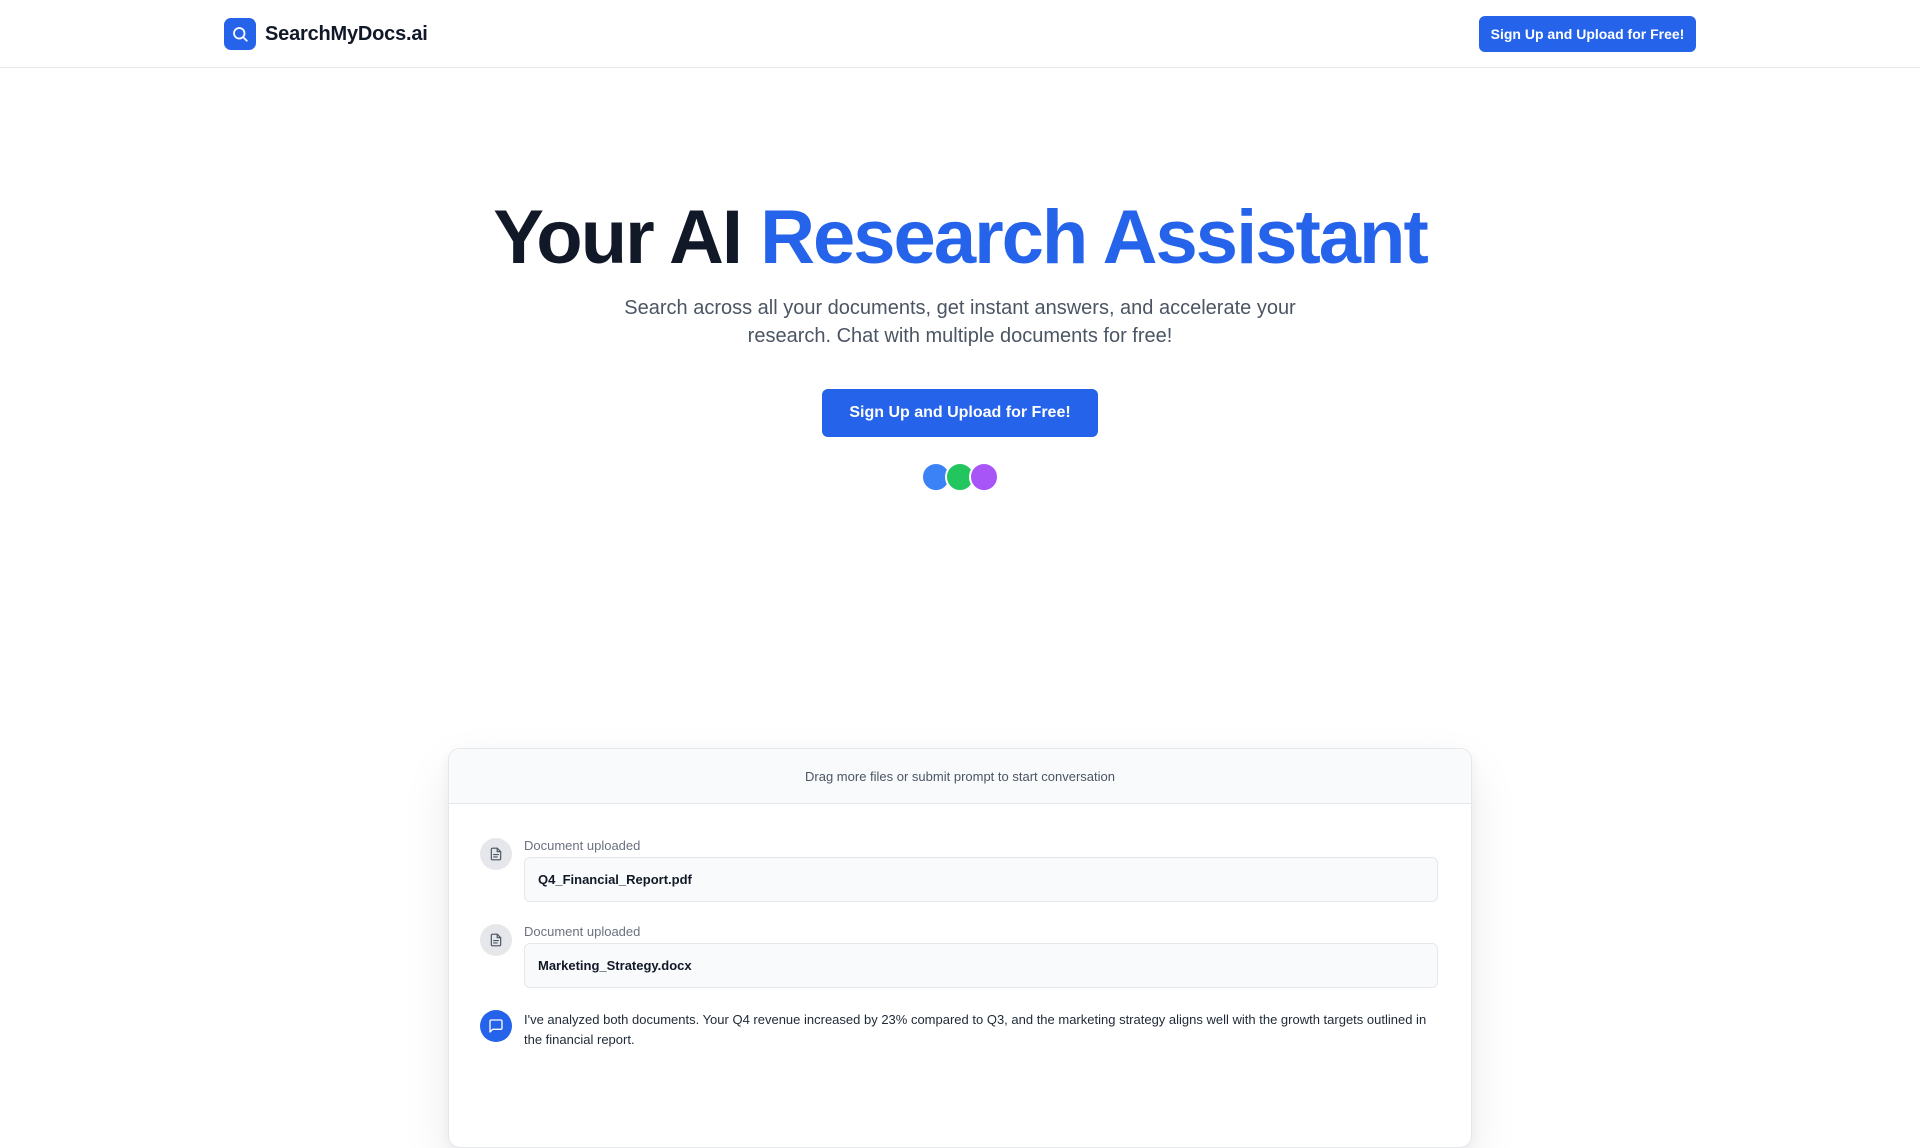  What do you see at coordinates (961, 477) in the screenshot?
I see `user-avatar-stack` at bounding box center [961, 477].